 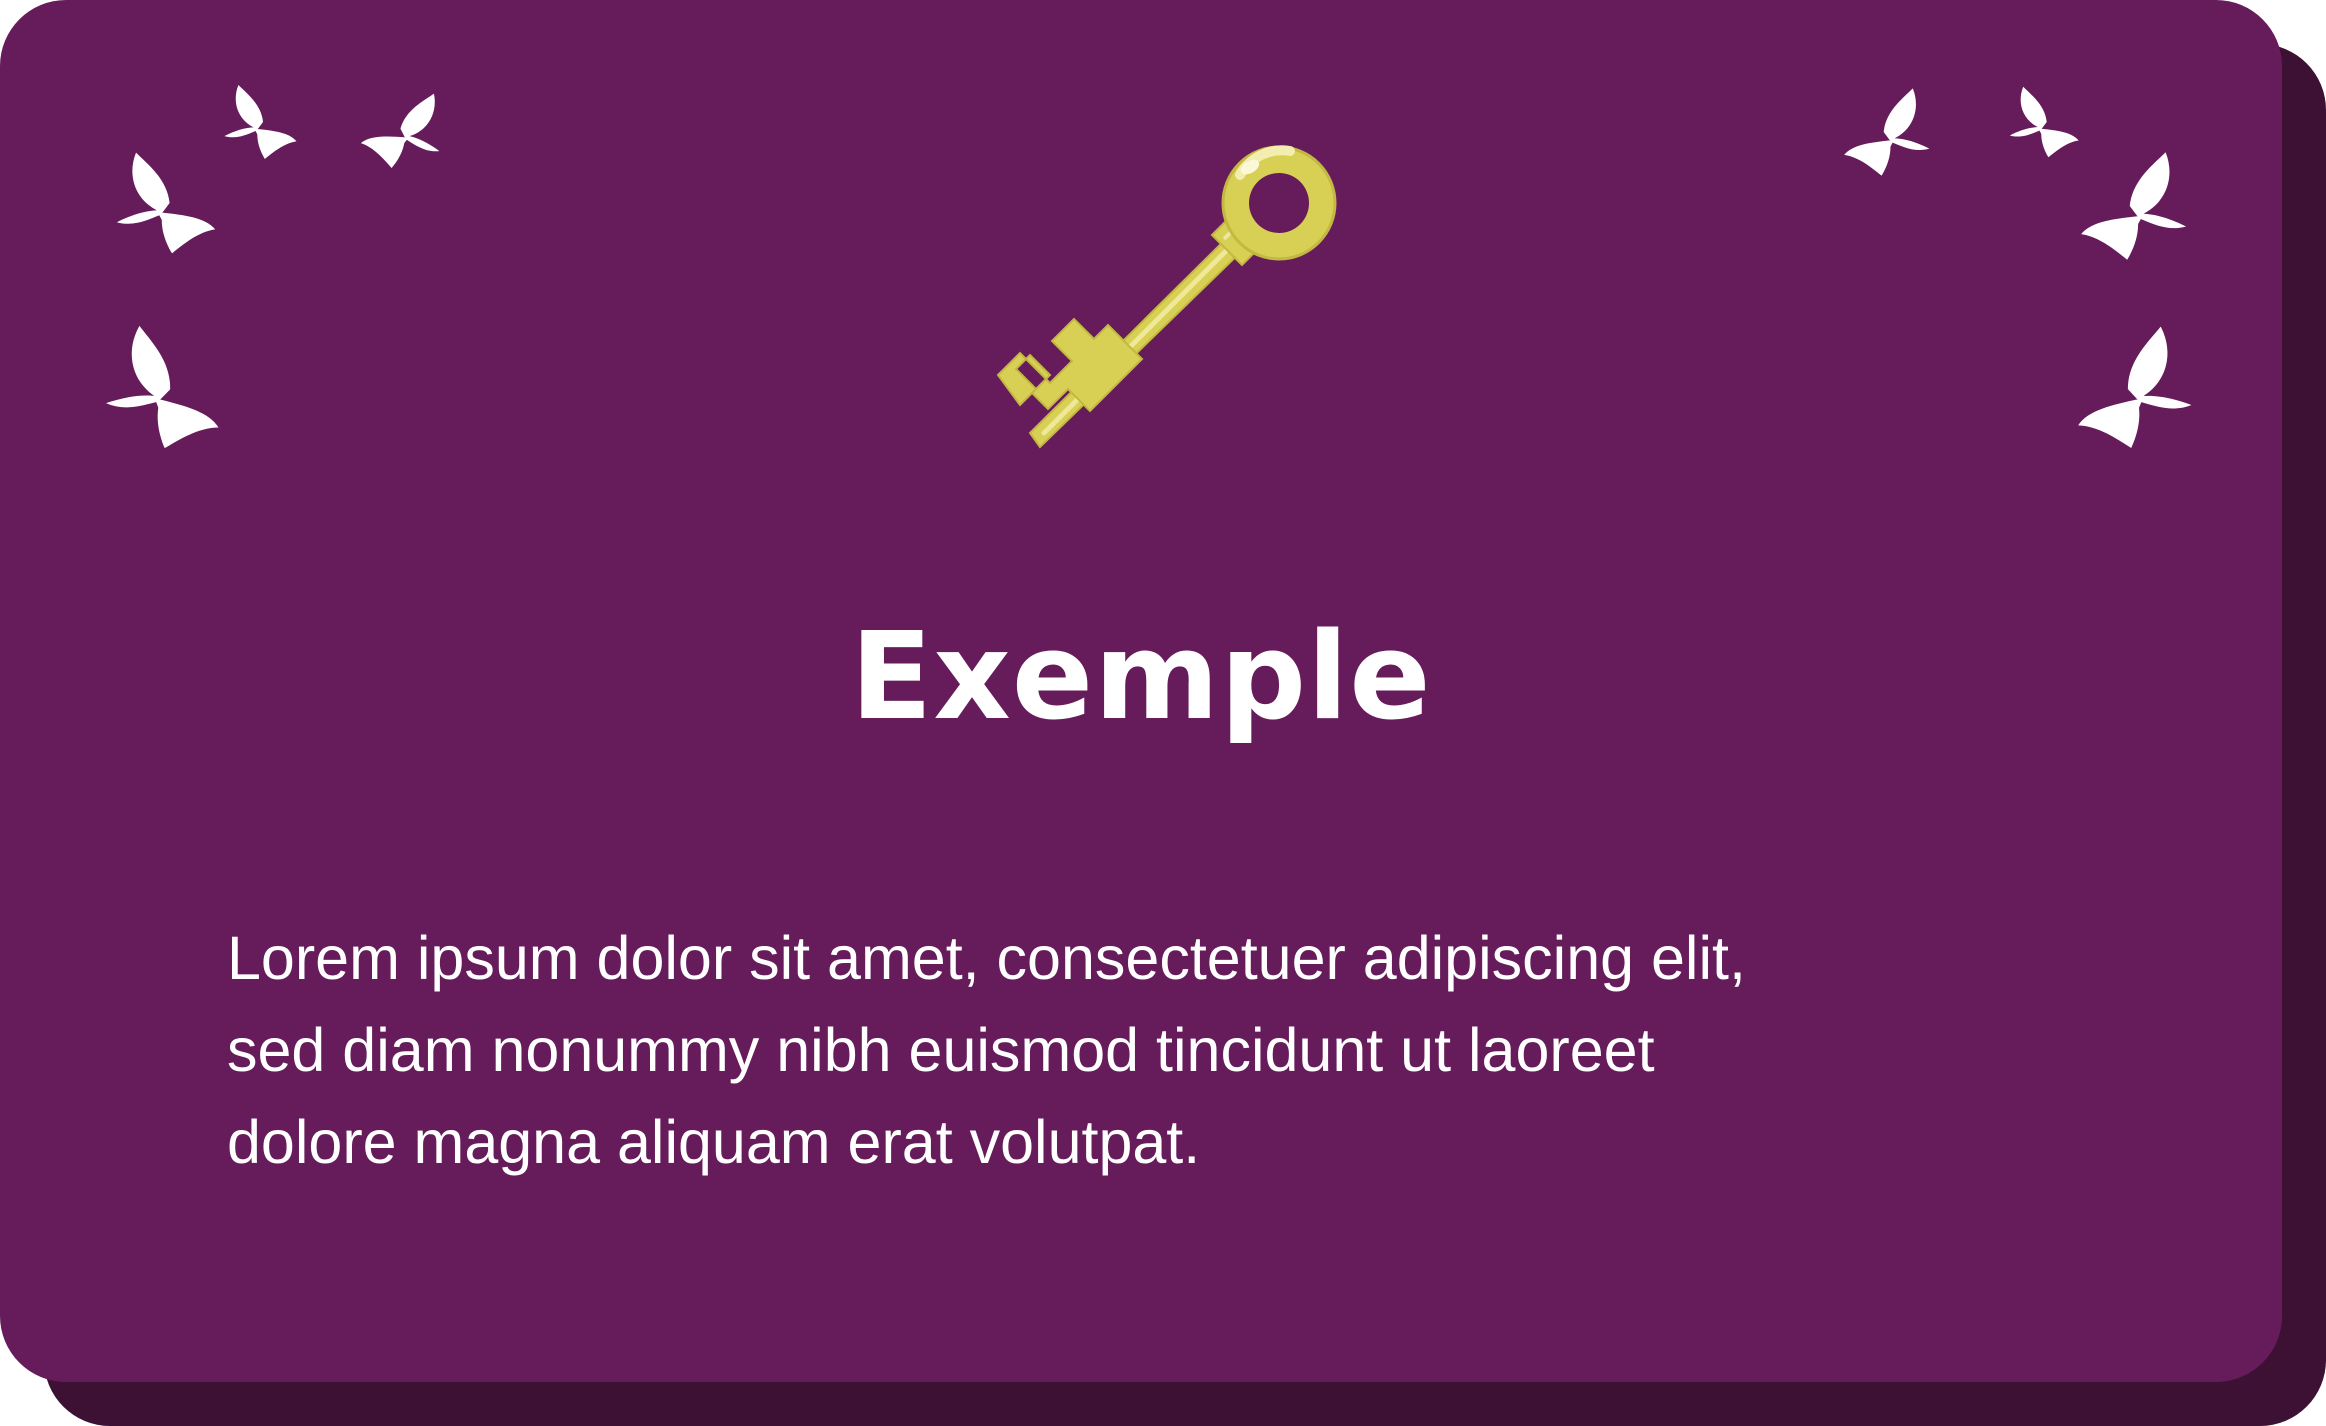 What do you see at coordinates (1166, 297) in the screenshot?
I see `key-icon` at bounding box center [1166, 297].